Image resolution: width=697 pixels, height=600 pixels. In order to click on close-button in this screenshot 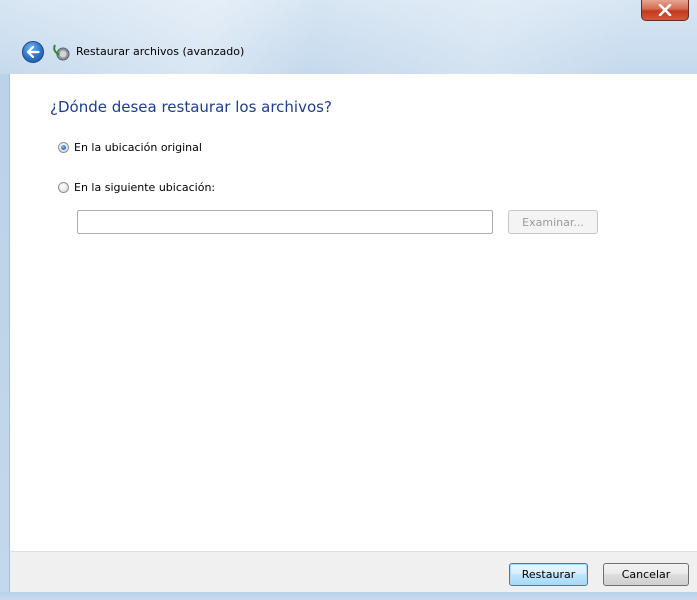, I will do `click(665, 10)`.